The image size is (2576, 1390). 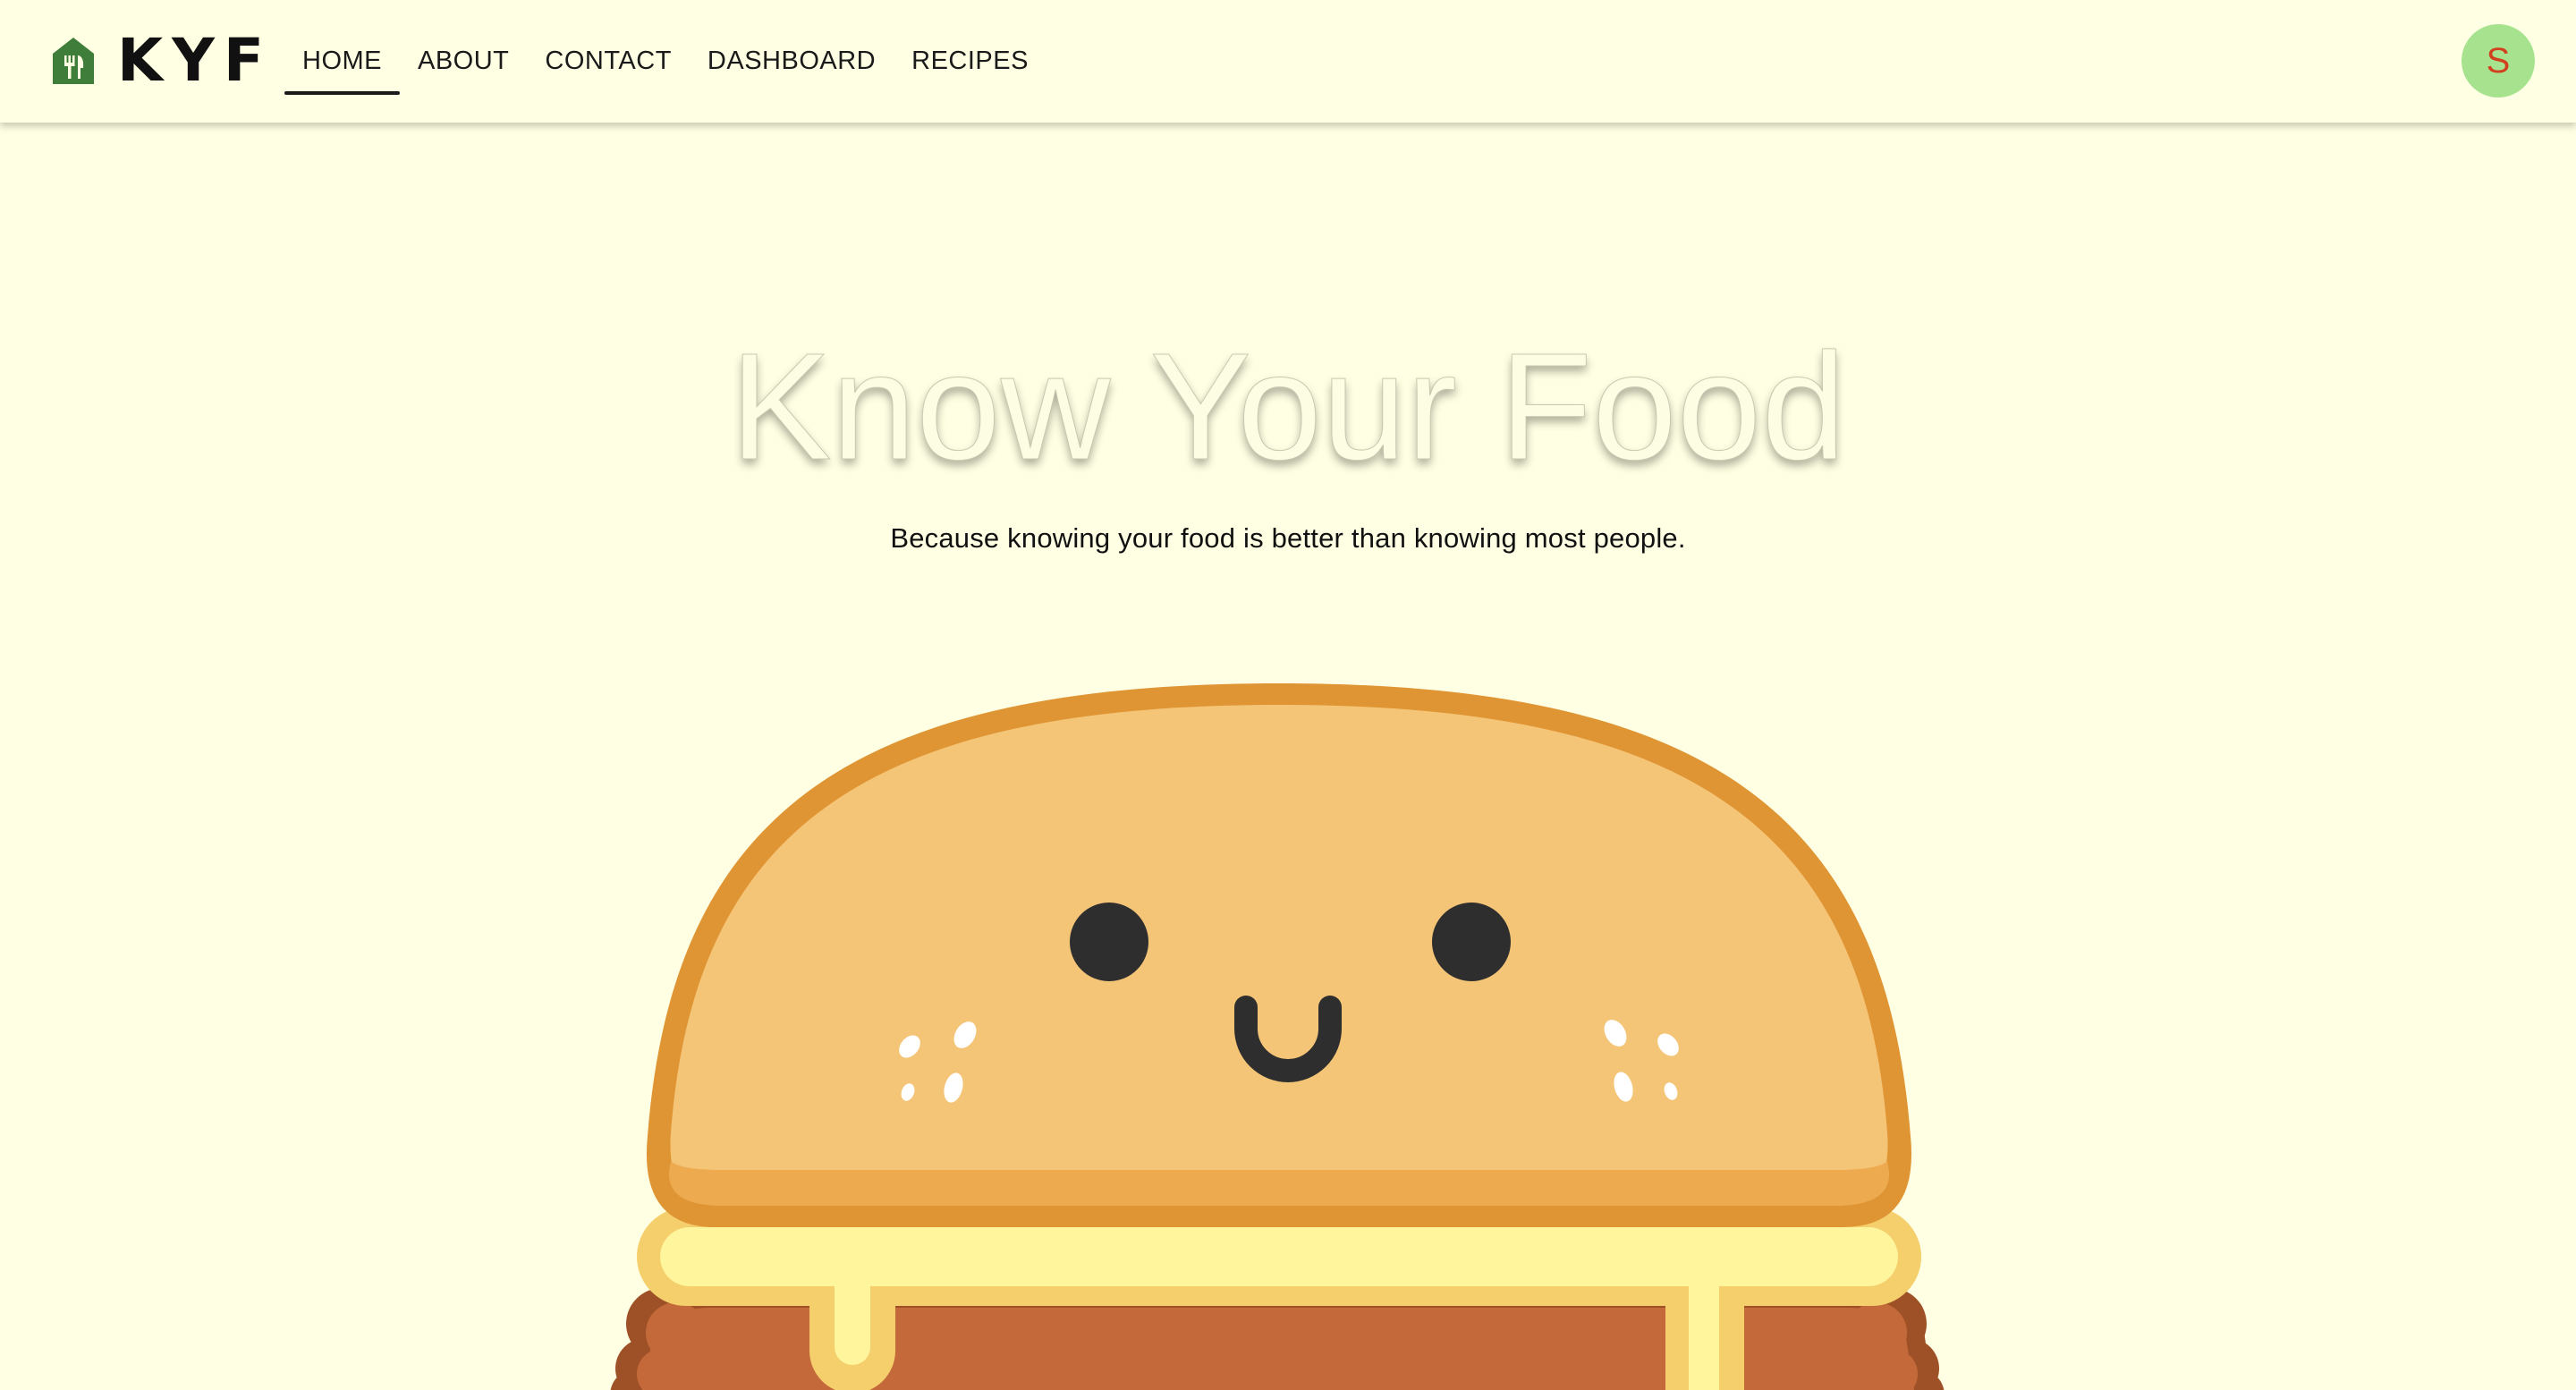 I want to click on nav-home-link: HOME, so click(x=342, y=61).